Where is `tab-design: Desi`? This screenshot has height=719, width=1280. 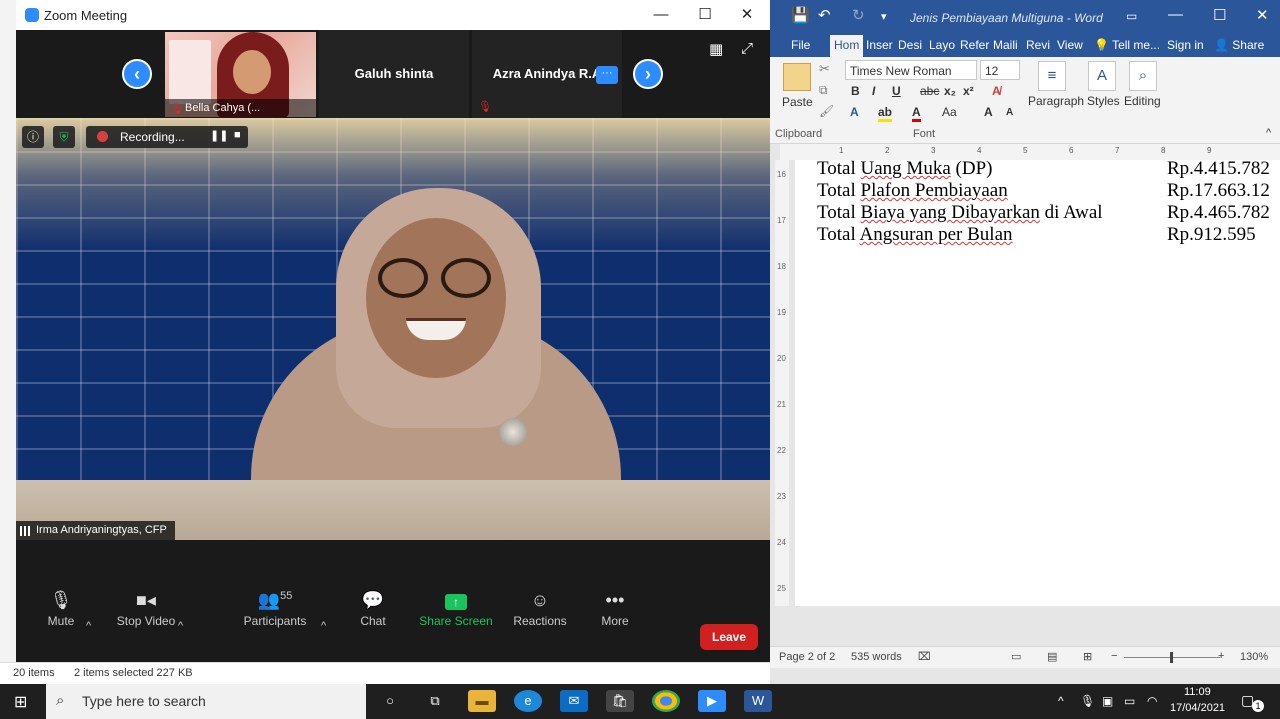
tab-design: Desi is located at coordinates (910, 45).